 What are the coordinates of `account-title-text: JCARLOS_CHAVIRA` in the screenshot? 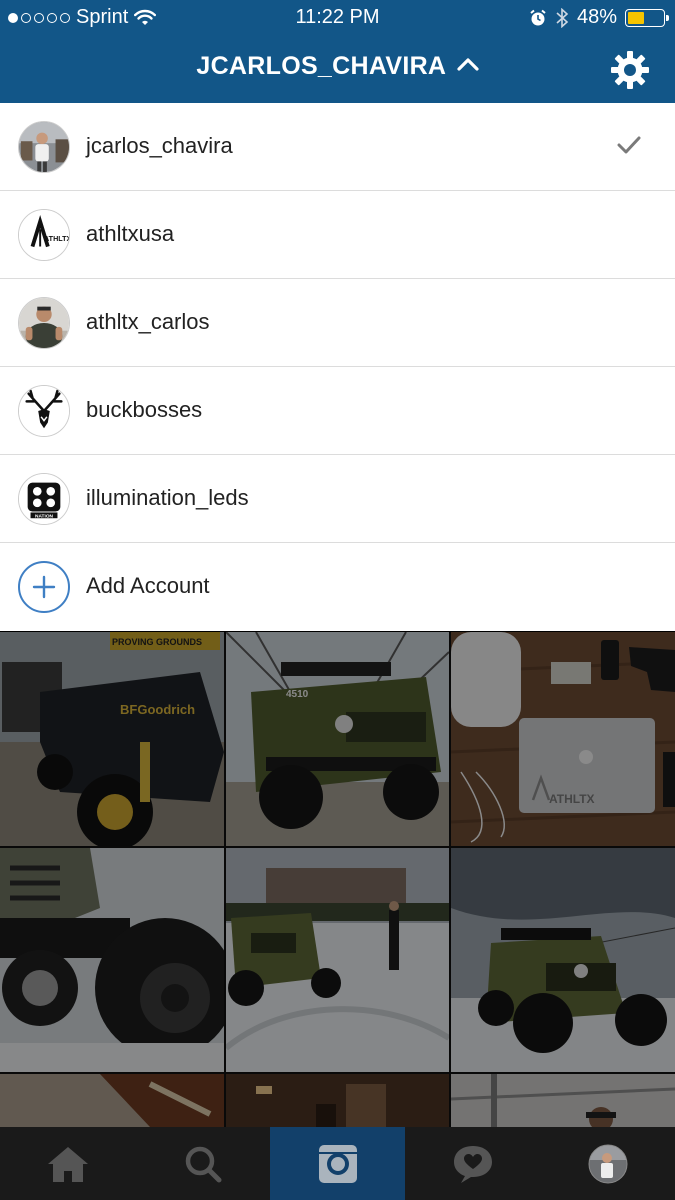 It's located at (321, 66).